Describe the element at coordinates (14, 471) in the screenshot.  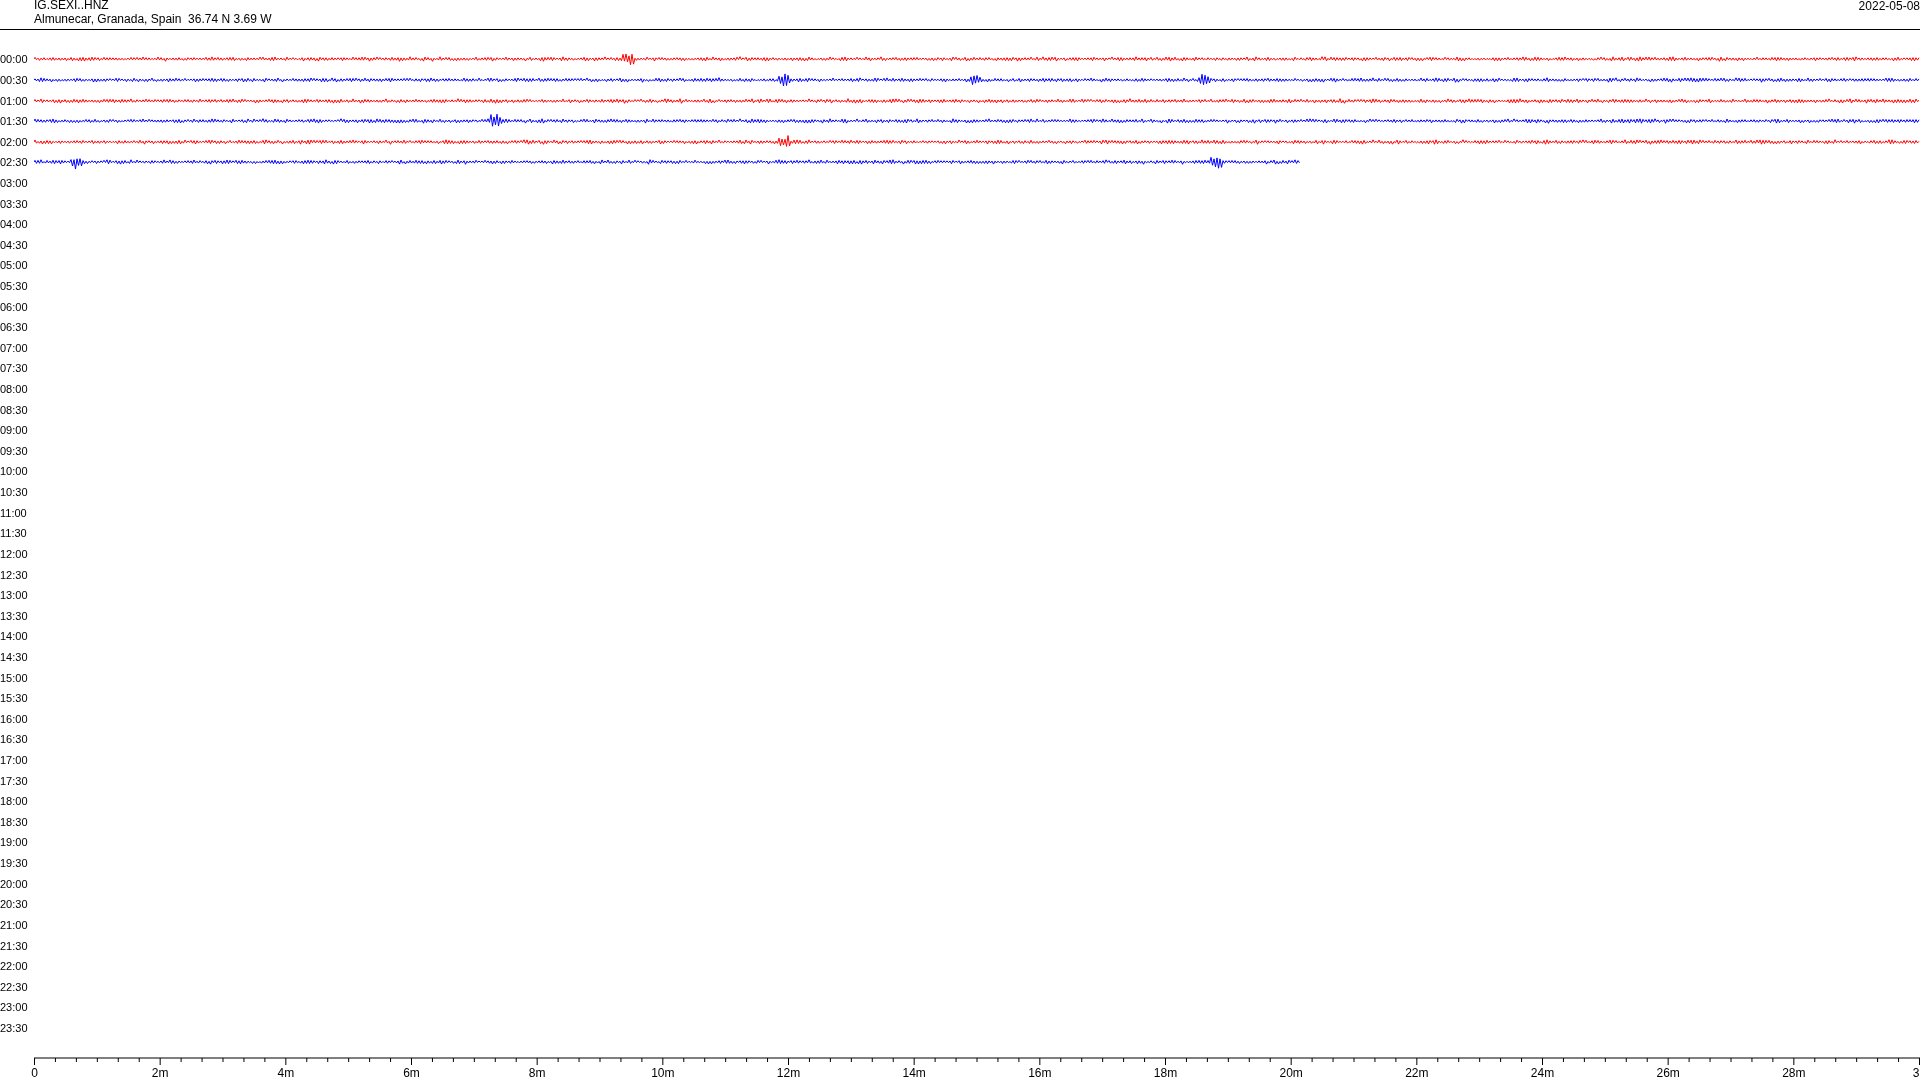
I see `time-label: 10:00` at that location.